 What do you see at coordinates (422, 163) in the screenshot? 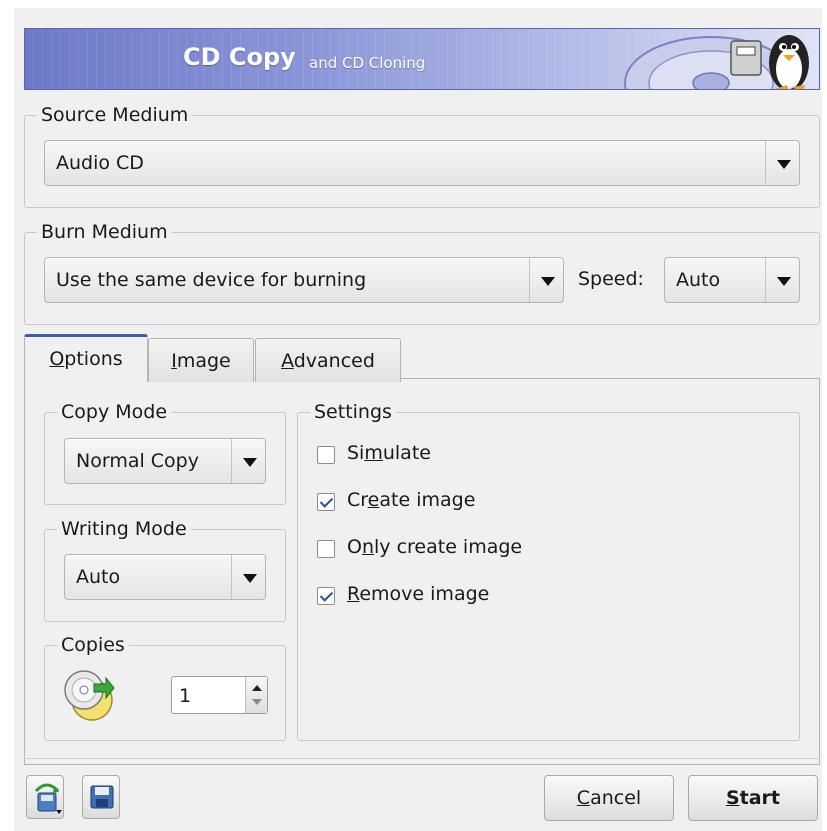
I see `source-medium-select: Audio CD` at bounding box center [422, 163].